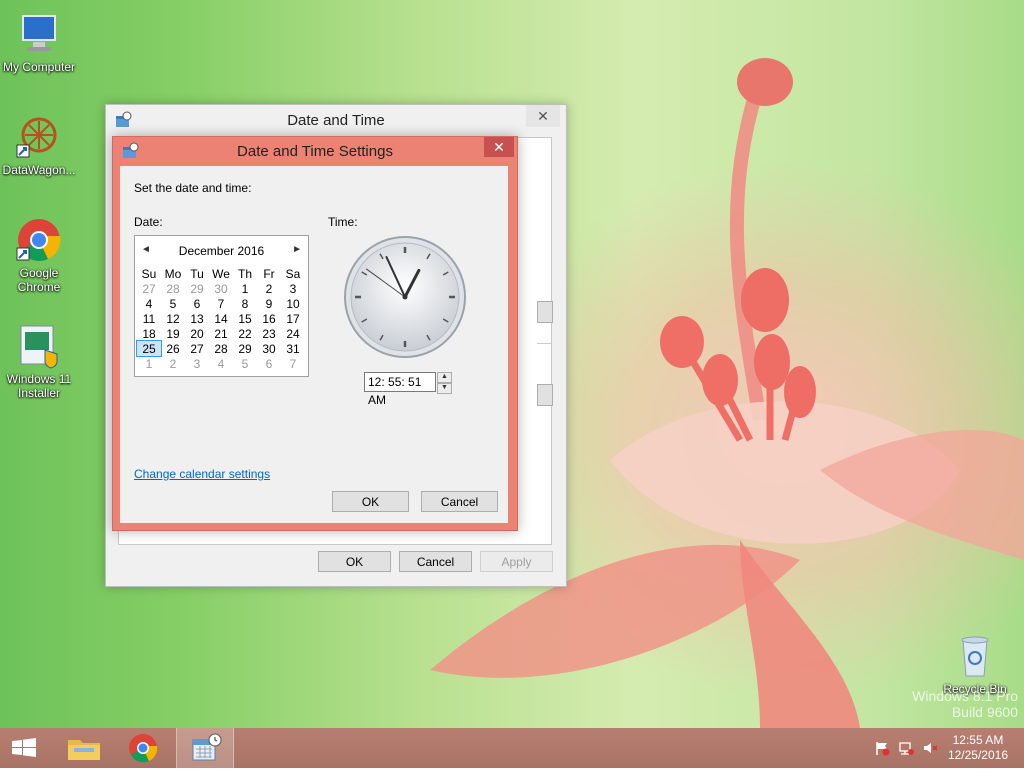 This screenshot has height=773, width=1024. I want to click on windows-watermark: Windows 8.1 Pro Build 9600, so click(965, 704).